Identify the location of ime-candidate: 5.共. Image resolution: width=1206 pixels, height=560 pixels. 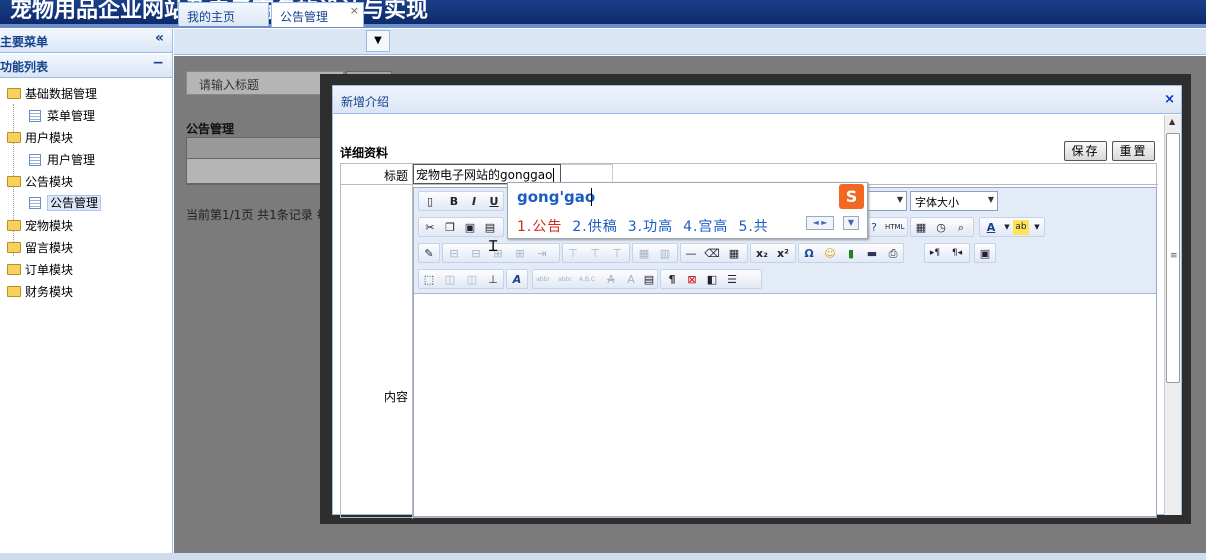
(753, 227).